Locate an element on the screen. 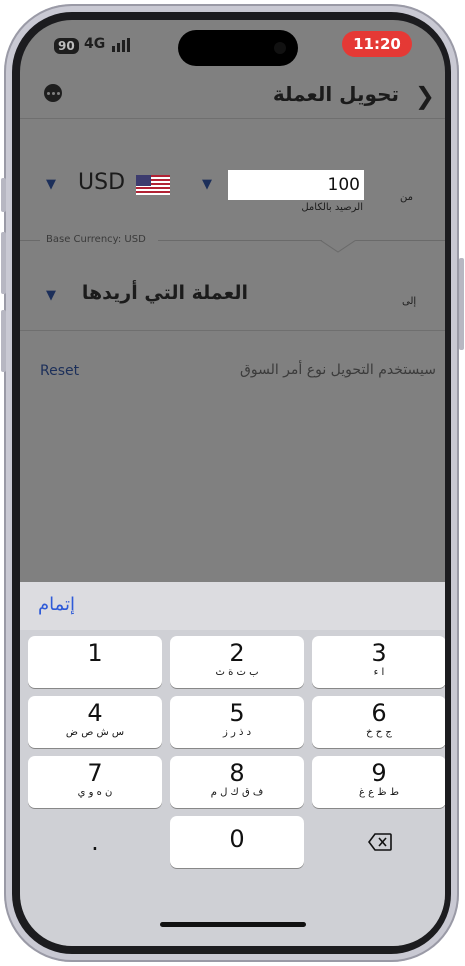 This screenshot has width=465, height=966. key-3: 3ا ء is located at coordinates (378, 662).